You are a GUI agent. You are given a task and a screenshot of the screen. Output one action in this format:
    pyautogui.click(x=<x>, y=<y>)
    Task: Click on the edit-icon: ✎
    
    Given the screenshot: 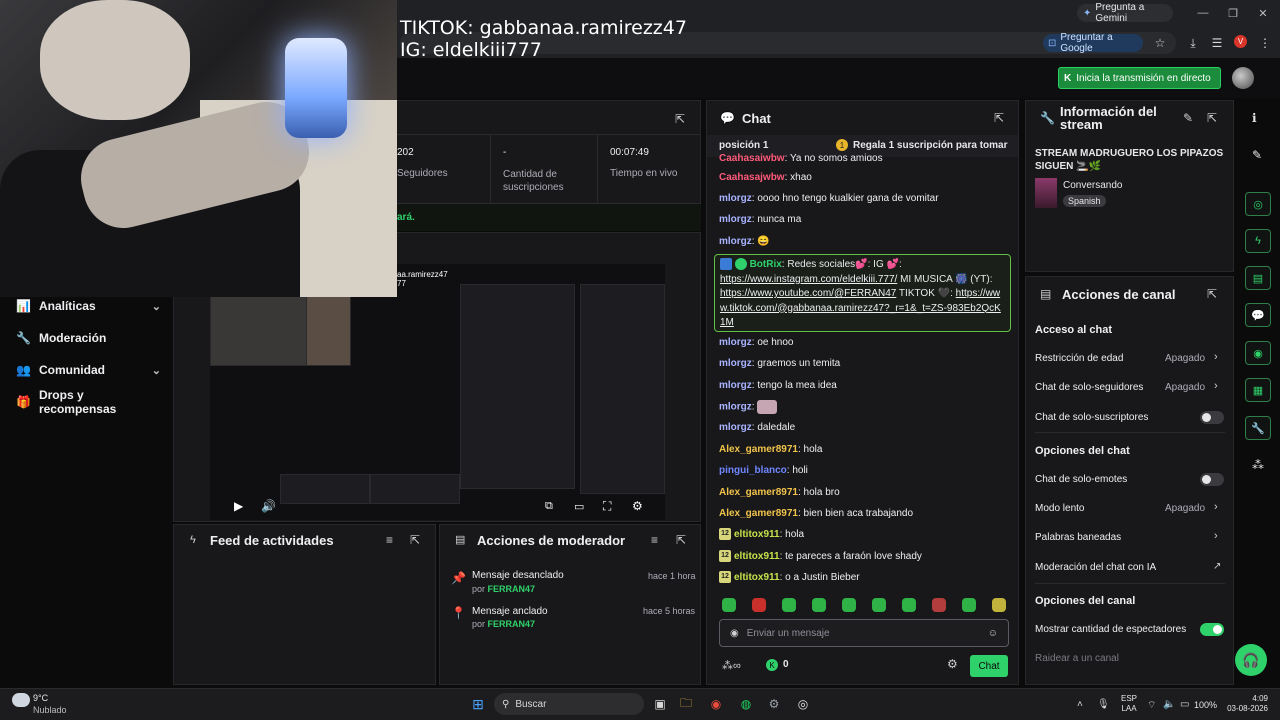 What is the action you would take?
    pyautogui.click(x=1188, y=118)
    